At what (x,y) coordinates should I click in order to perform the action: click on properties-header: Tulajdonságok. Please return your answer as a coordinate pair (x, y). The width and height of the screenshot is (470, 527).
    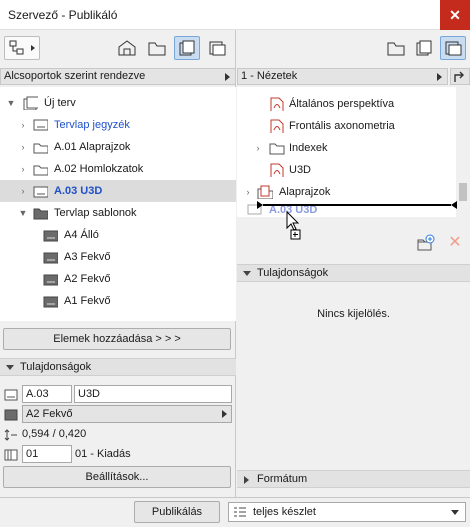
    Looking at the image, I should click on (118, 367).